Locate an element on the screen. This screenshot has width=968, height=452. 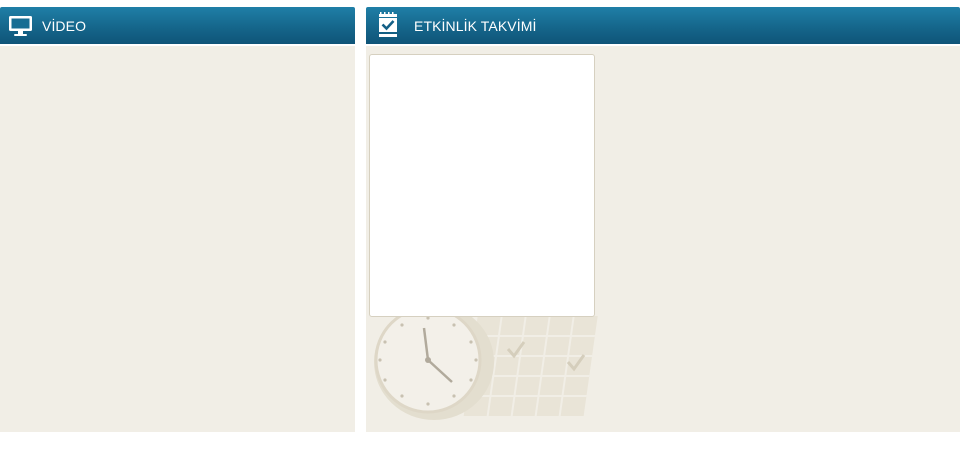
calendar-check-icon is located at coordinates (388, 25).